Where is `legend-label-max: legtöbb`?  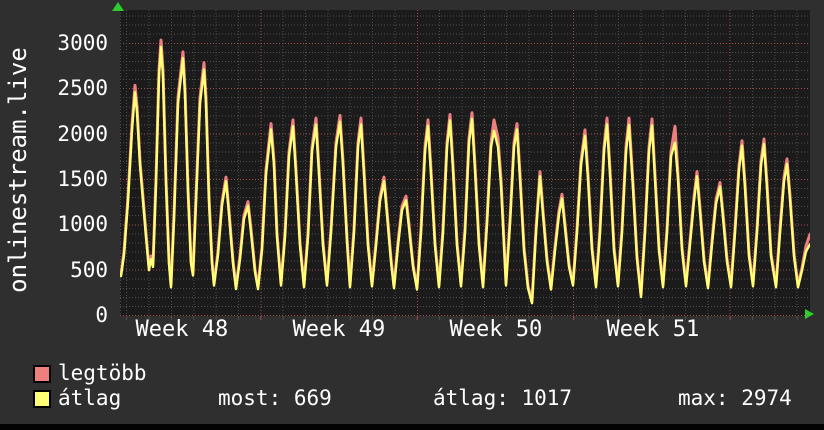
legend-label-max: legtöbb is located at coordinates (102, 373).